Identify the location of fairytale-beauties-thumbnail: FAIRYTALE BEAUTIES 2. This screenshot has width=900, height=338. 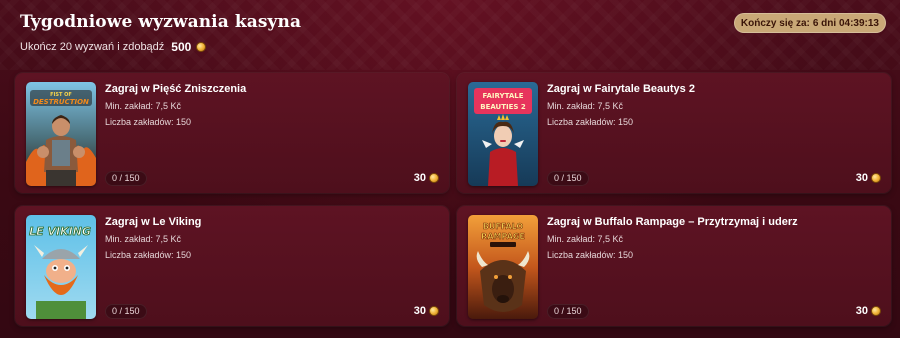
(503, 134).